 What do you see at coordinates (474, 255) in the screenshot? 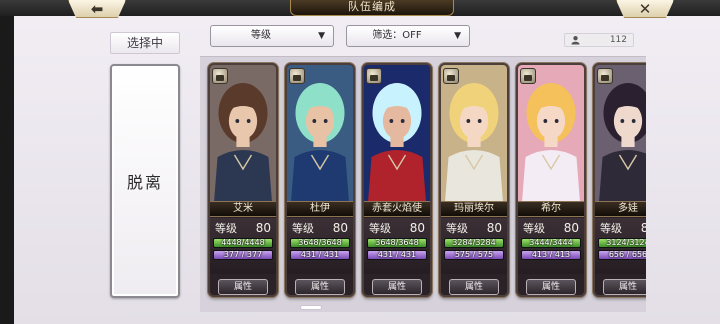
I see `mp-bar: 575 / 575` at bounding box center [474, 255].